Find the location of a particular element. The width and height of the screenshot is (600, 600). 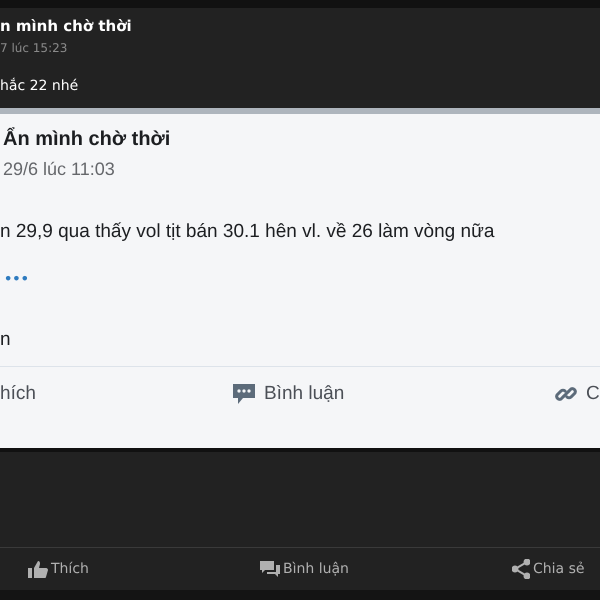

action-label: C is located at coordinates (593, 394).